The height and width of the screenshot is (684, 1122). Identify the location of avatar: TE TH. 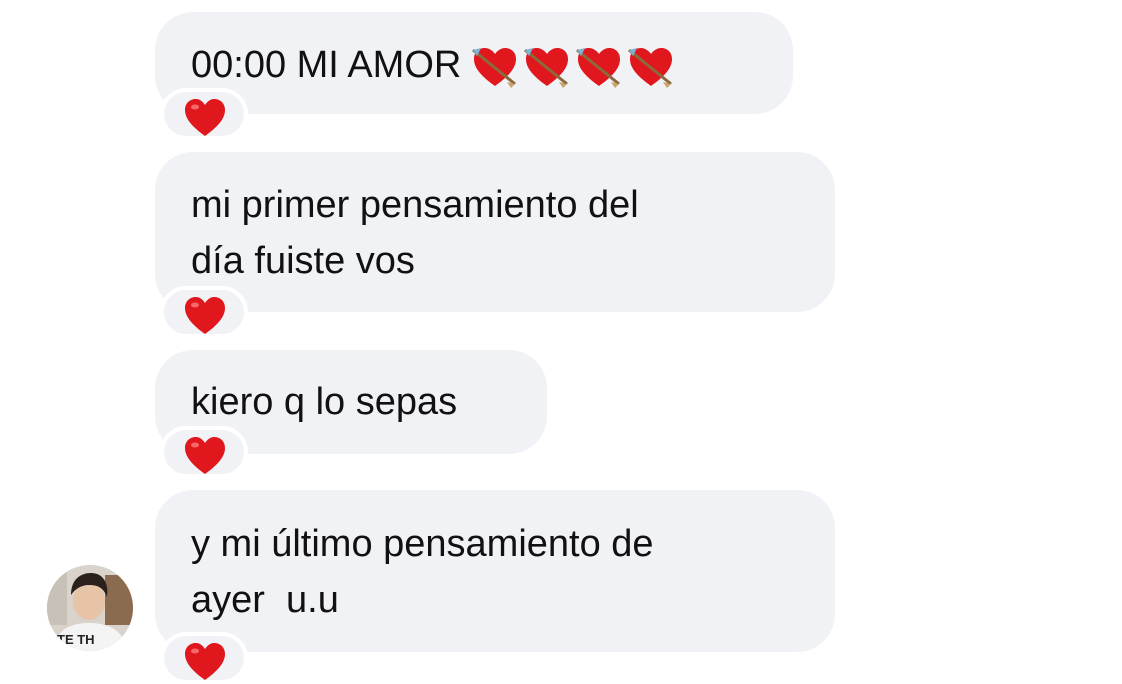
(90, 608).